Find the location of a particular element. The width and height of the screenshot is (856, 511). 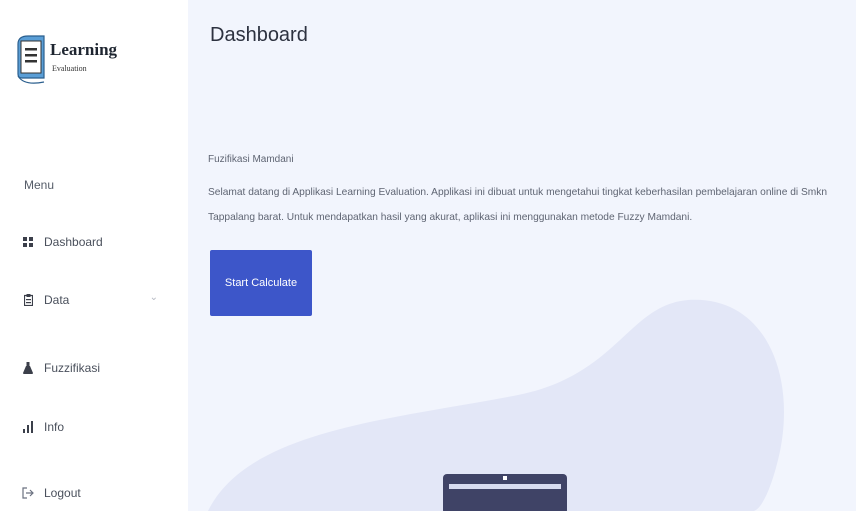

bar-chart-icon is located at coordinates (28, 427).